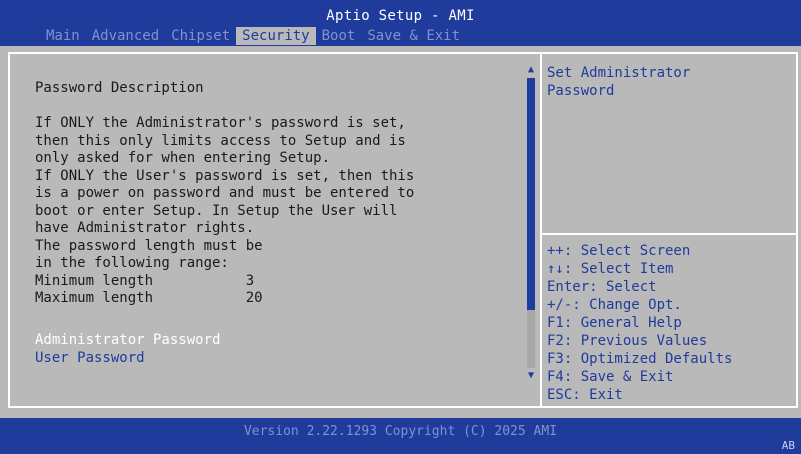 This screenshot has height=454, width=801. What do you see at coordinates (669, 82) in the screenshot?
I see `item-help: Set Administrator Password` at bounding box center [669, 82].